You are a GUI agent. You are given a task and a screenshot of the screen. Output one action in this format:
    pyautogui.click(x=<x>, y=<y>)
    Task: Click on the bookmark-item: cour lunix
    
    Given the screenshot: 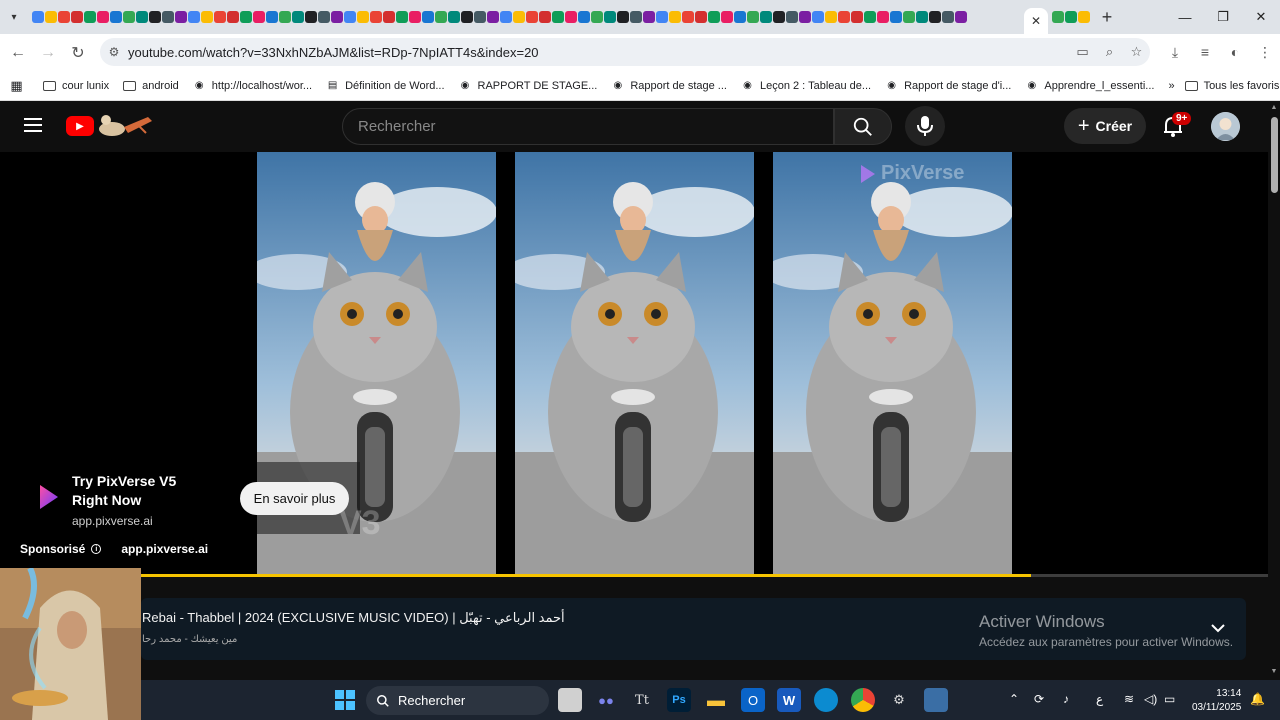 What is the action you would take?
    pyautogui.click(x=76, y=85)
    